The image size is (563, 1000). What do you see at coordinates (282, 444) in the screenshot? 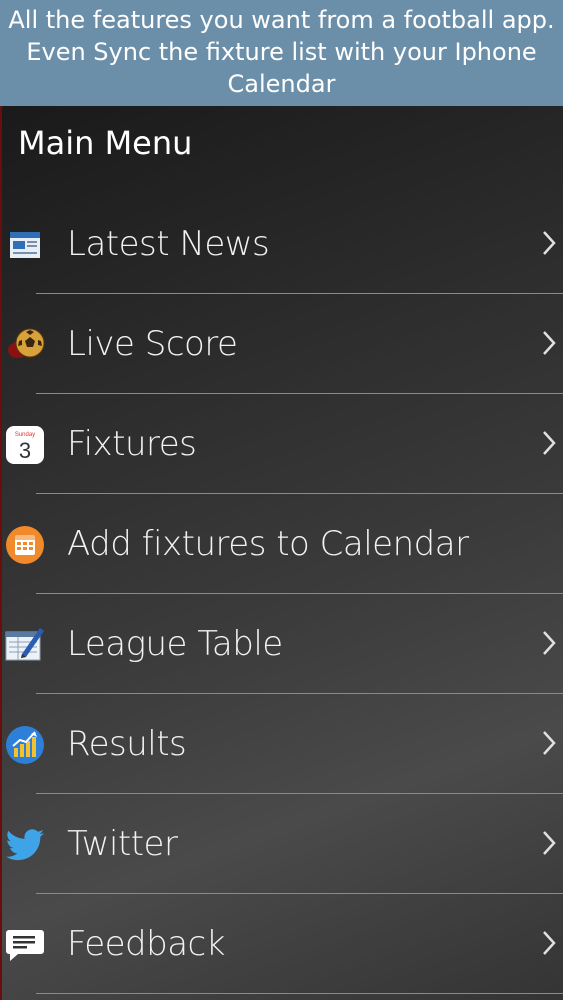
I see `menu-item-fixtures: Sunday 3 Fixtures` at bounding box center [282, 444].